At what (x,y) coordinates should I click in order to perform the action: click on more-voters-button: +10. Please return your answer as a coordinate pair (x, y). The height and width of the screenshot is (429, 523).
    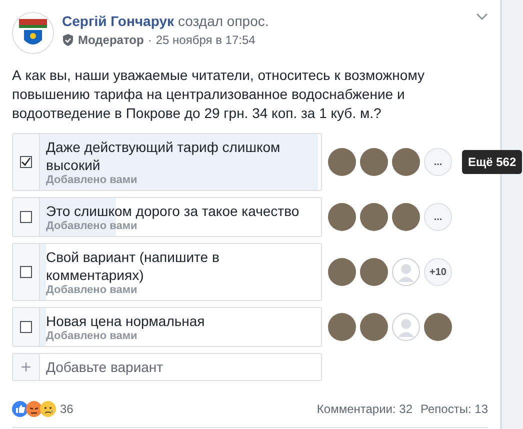
    Looking at the image, I should click on (438, 272).